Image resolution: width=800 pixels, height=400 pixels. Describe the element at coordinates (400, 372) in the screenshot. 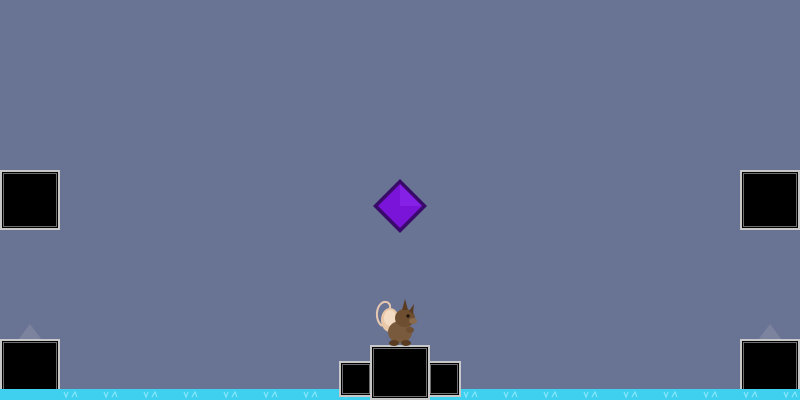

I see `platform-center` at that location.